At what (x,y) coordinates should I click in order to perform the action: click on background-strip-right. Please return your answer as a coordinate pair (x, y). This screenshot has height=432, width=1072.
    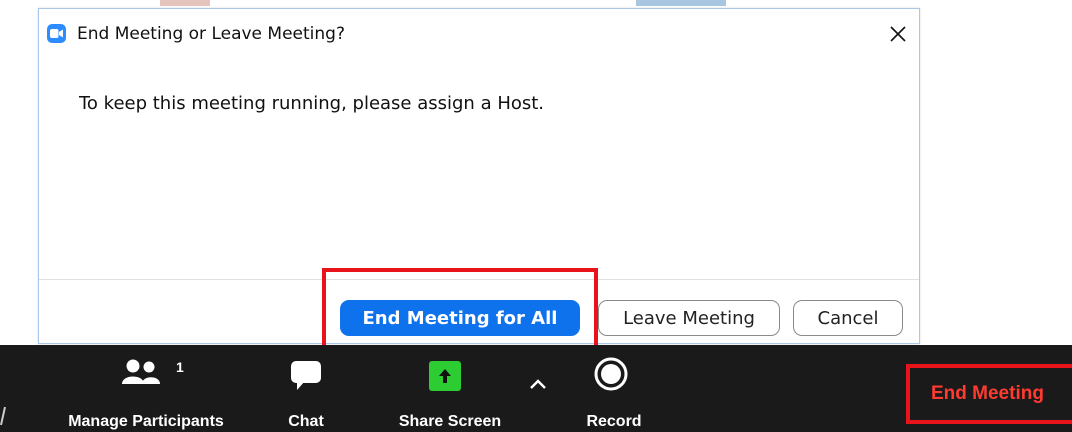
    Looking at the image, I should click on (681, 3).